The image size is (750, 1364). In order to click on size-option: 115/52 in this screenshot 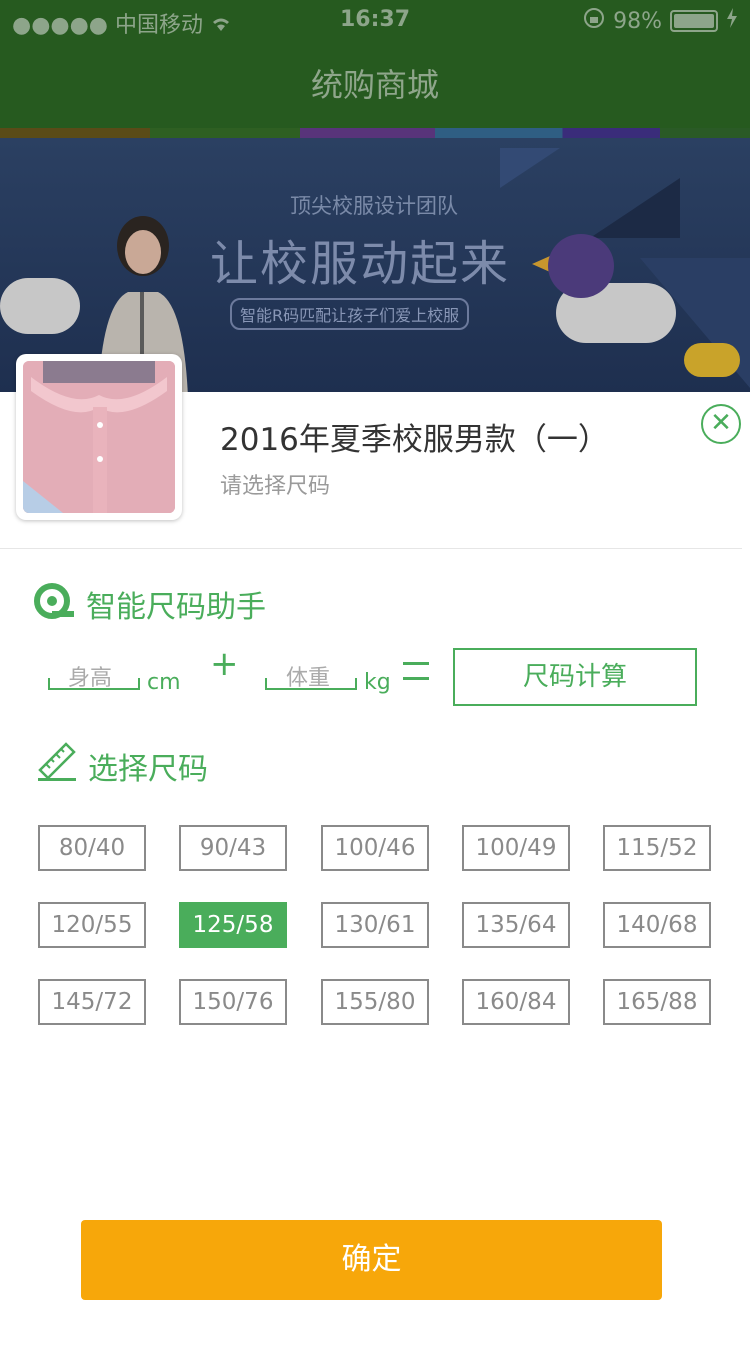, I will do `click(657, 848)`.